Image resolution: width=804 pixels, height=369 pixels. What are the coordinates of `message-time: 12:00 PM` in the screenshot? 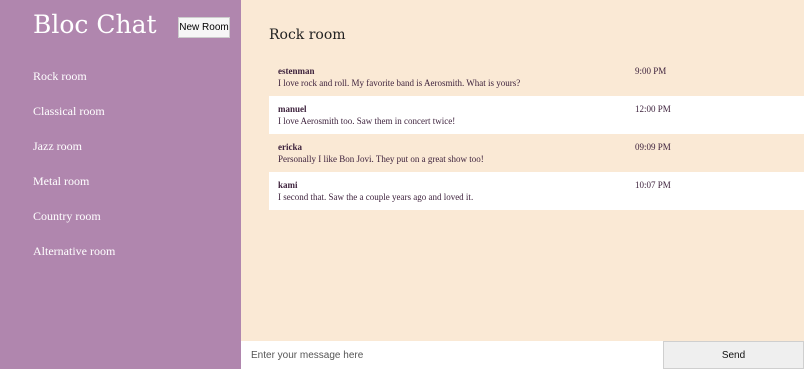 It's located at (653, 109).